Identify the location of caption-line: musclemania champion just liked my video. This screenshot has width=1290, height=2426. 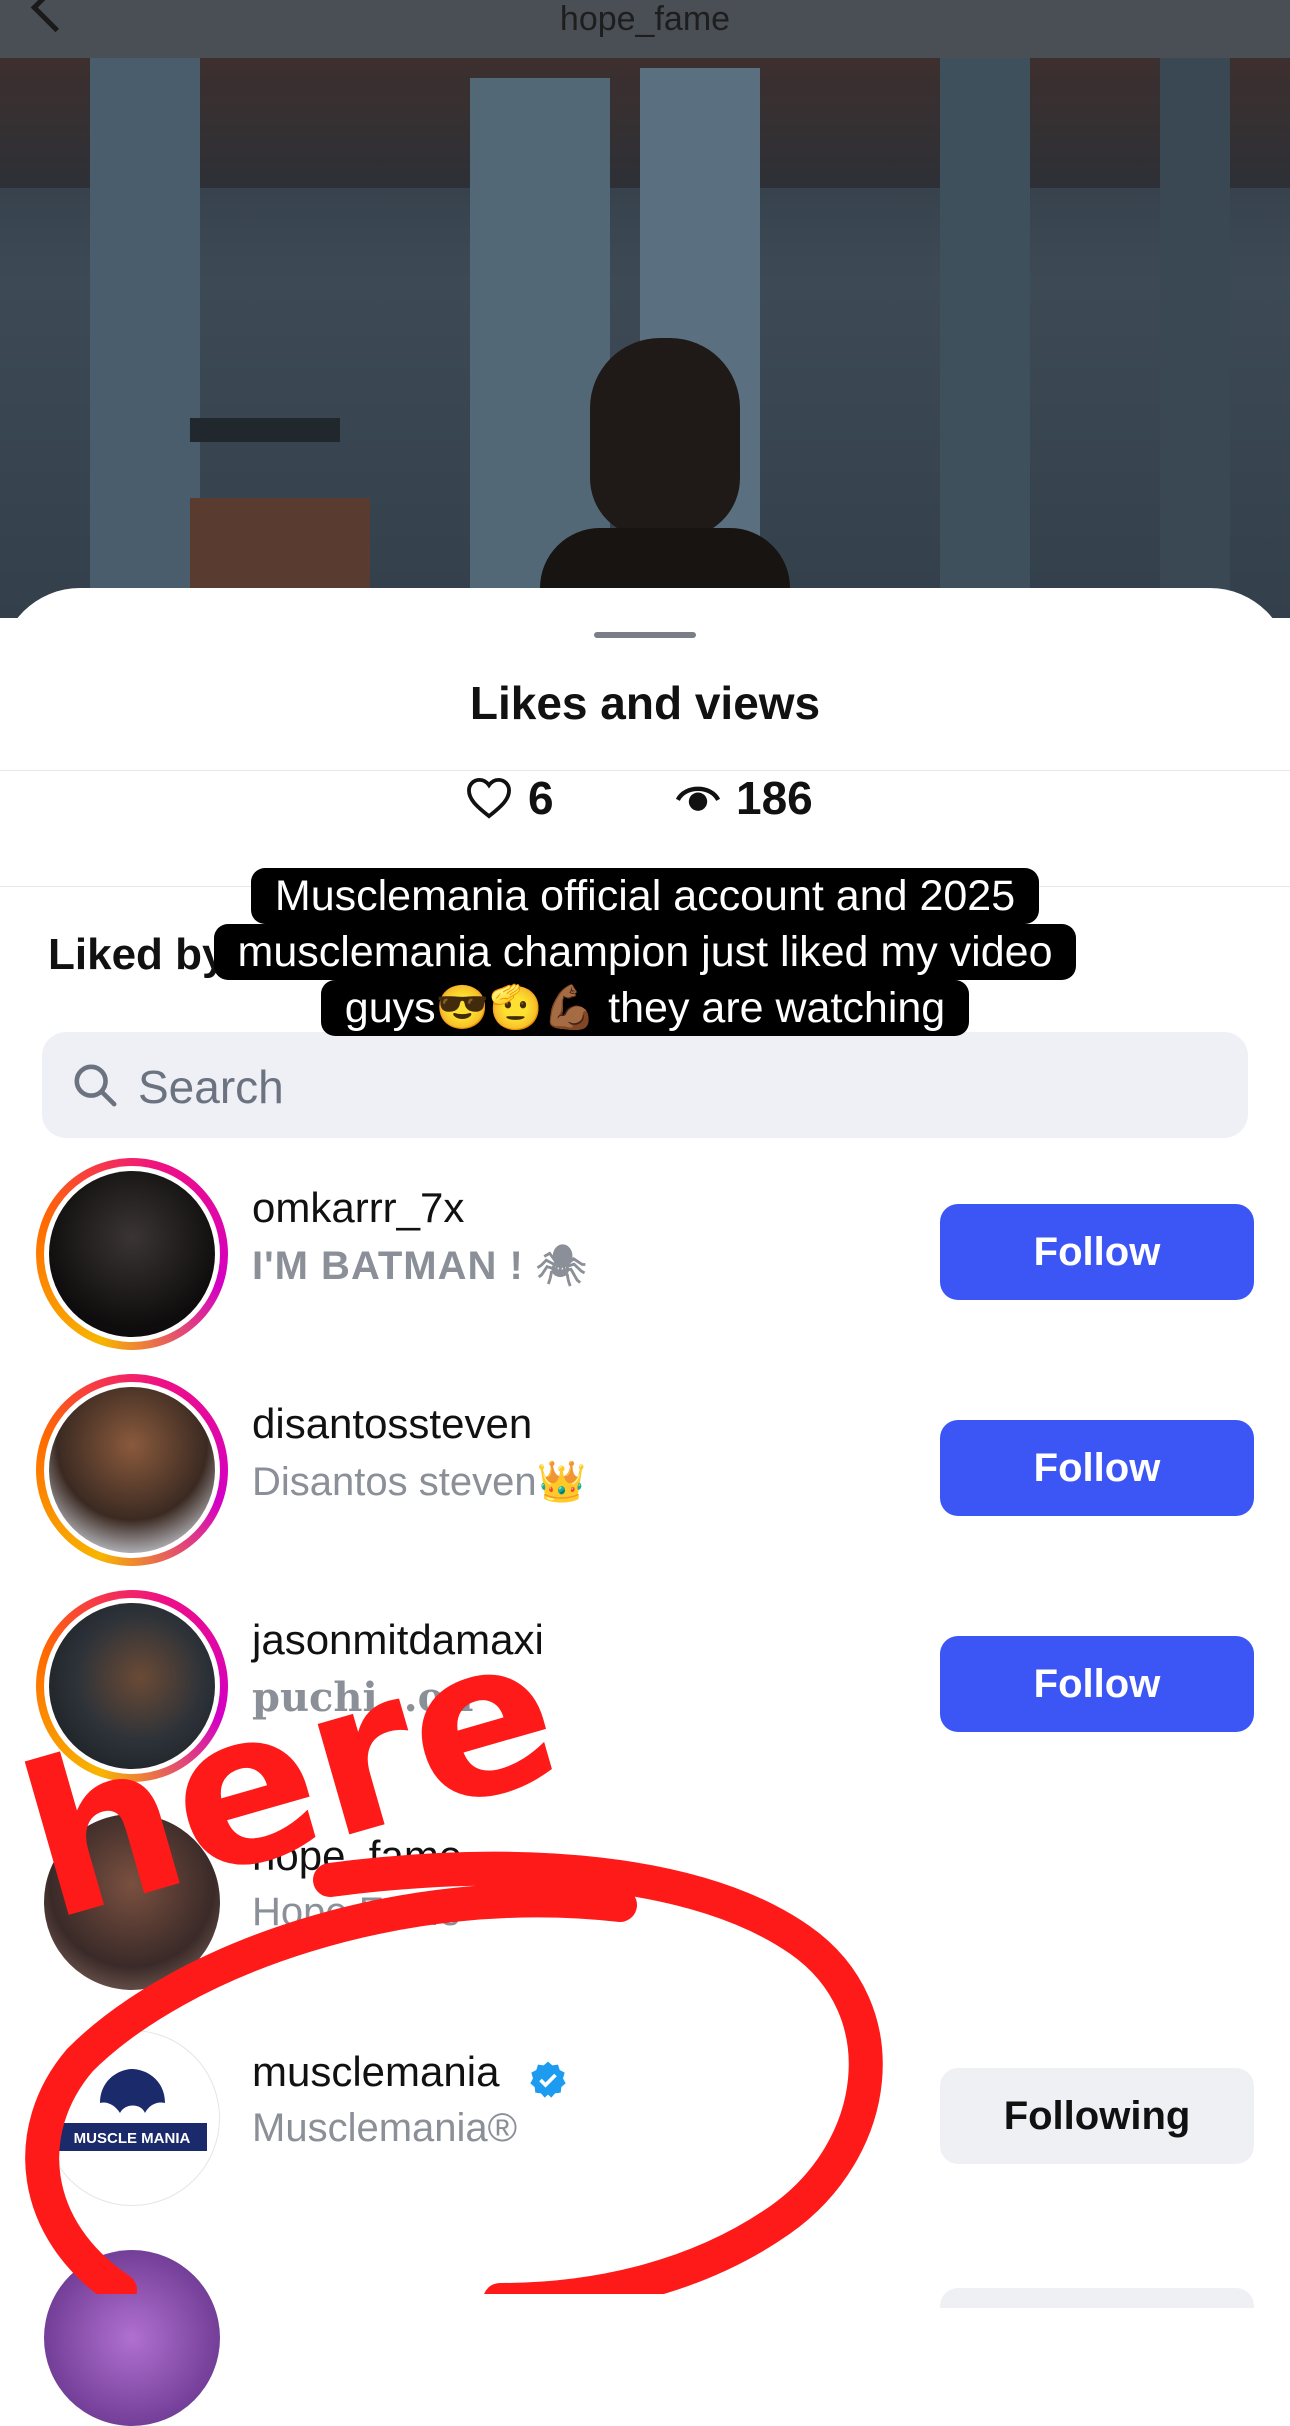
(645, 952).